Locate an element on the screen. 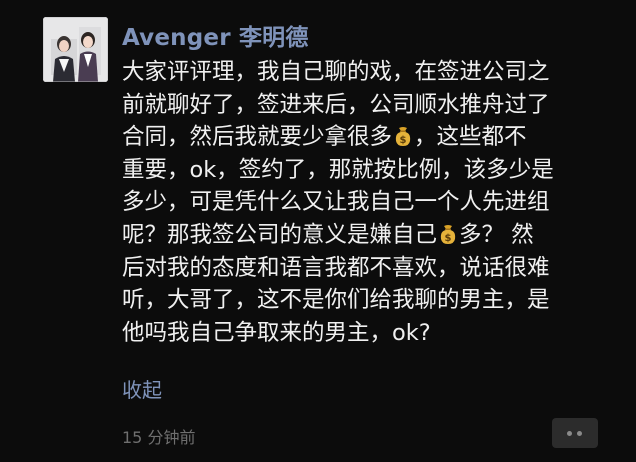 The height and width of the screenshot is (462, 636). post-text-line: 听，大哥了，这不是你们给我聊的男主，是 is located at coordinates (369, 300).